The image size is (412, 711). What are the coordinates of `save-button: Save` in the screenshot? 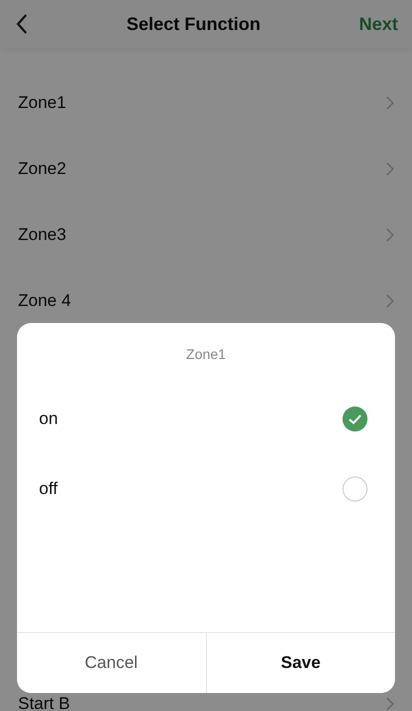 It's located at (300, 663).